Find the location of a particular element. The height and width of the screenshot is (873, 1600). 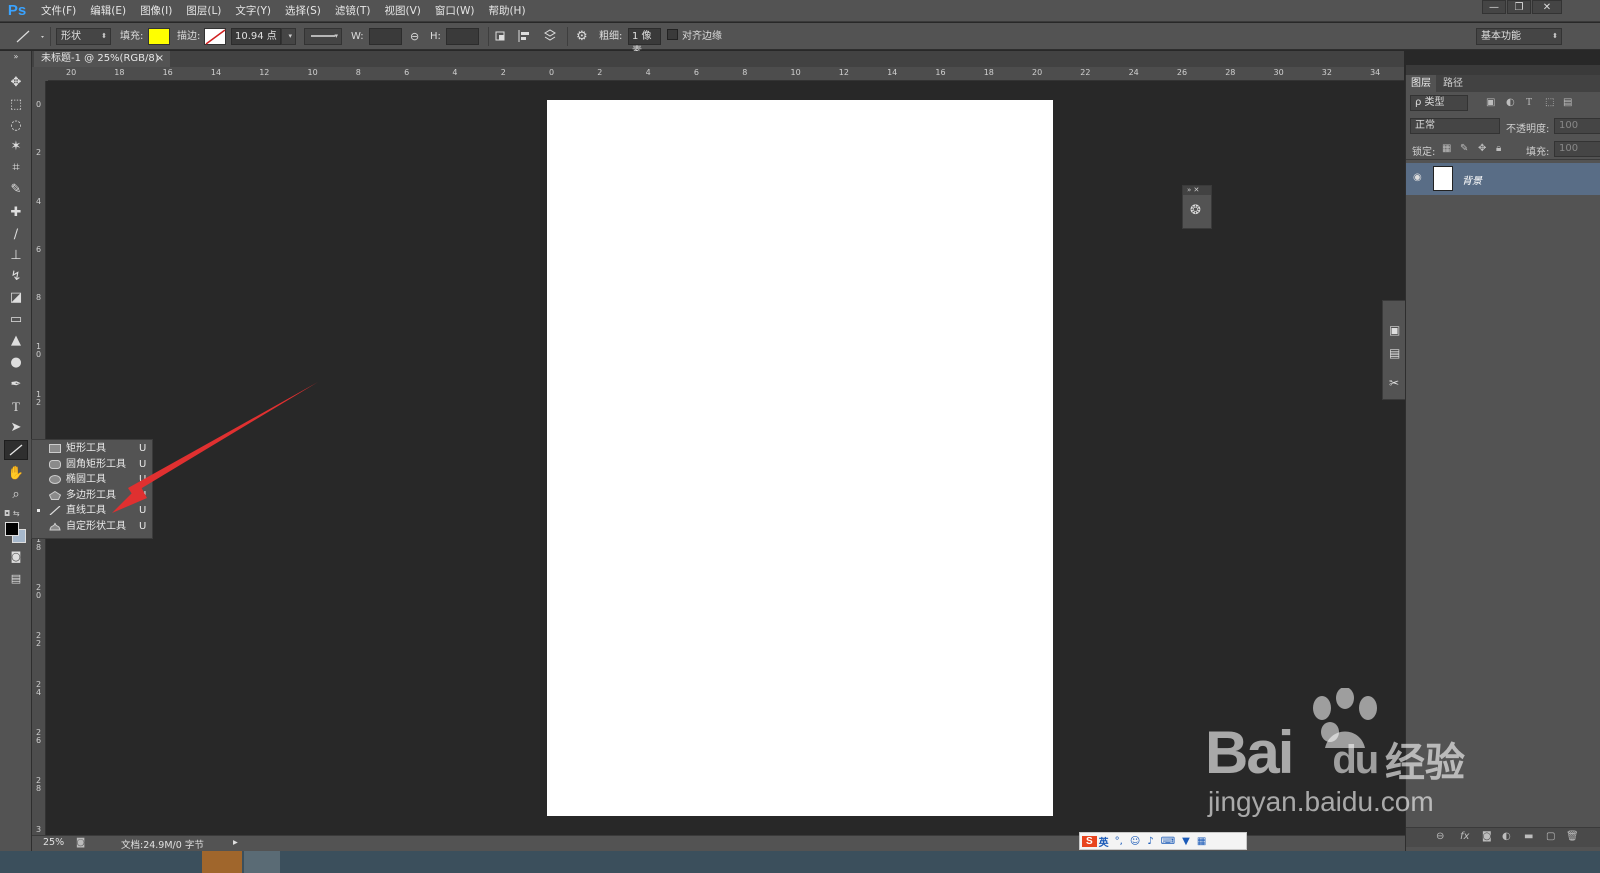

status-info-icon: ◙ is located at coordinates (80, 842).